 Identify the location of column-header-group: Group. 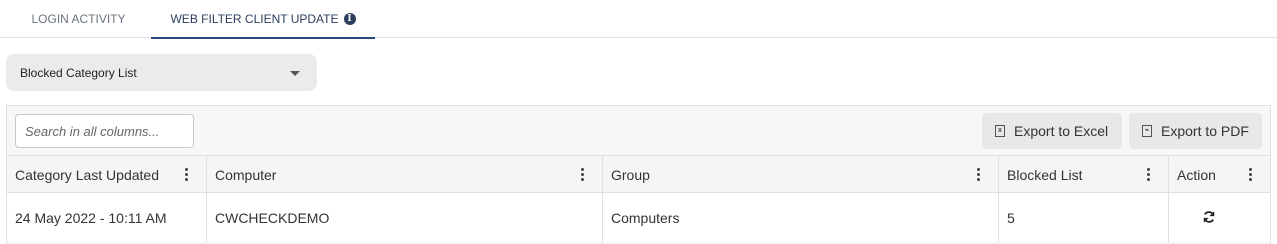
(801, 174).